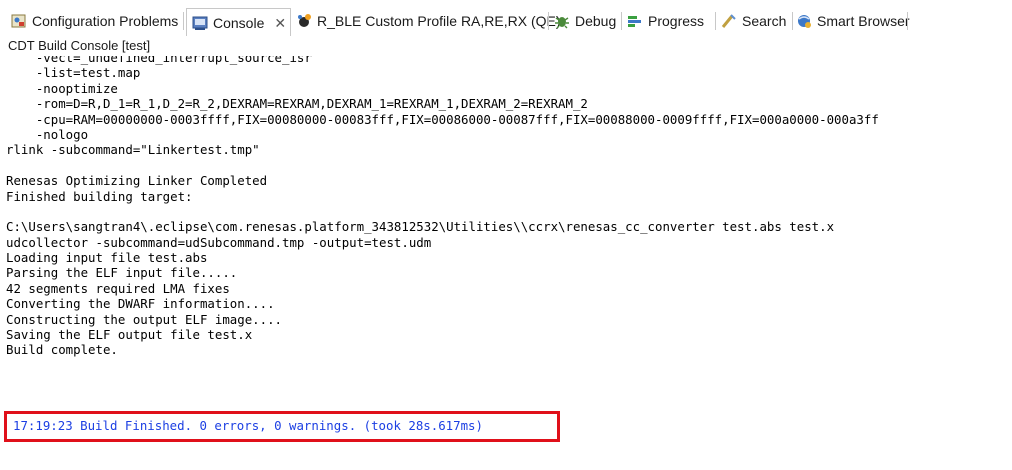  I want to click on tab-label: Search, so click(764, 21).